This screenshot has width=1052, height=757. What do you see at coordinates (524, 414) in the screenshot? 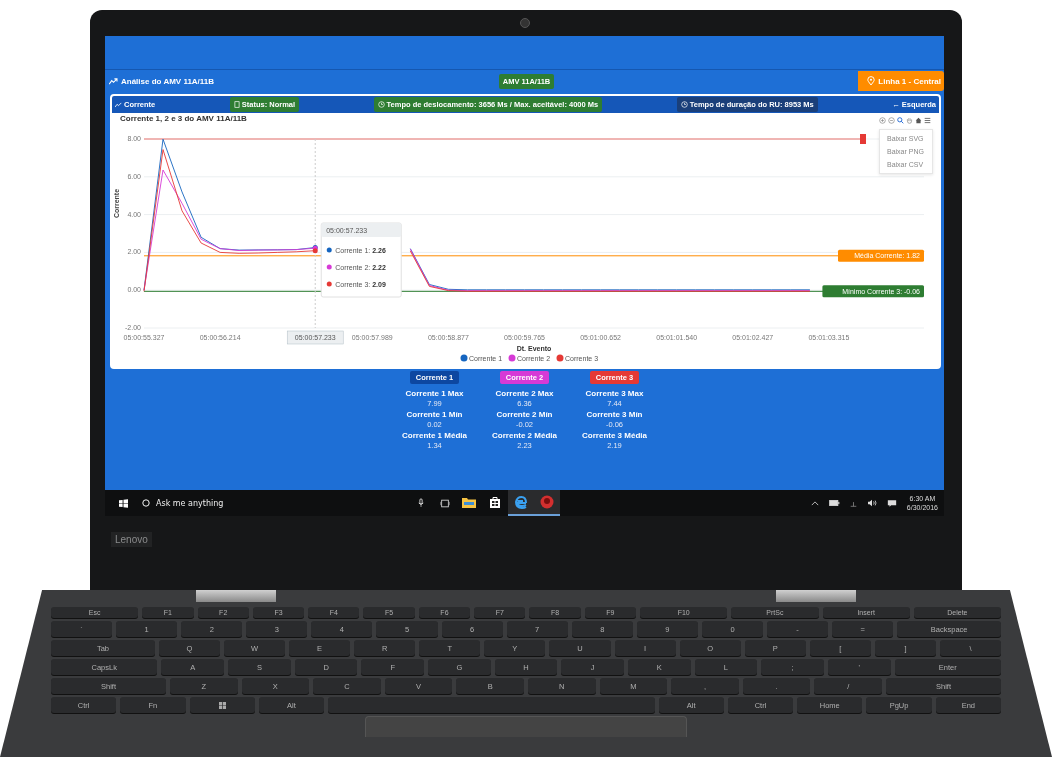
I see `stat-label: Corrente 2 Mín` at bounding box center [524, 414].